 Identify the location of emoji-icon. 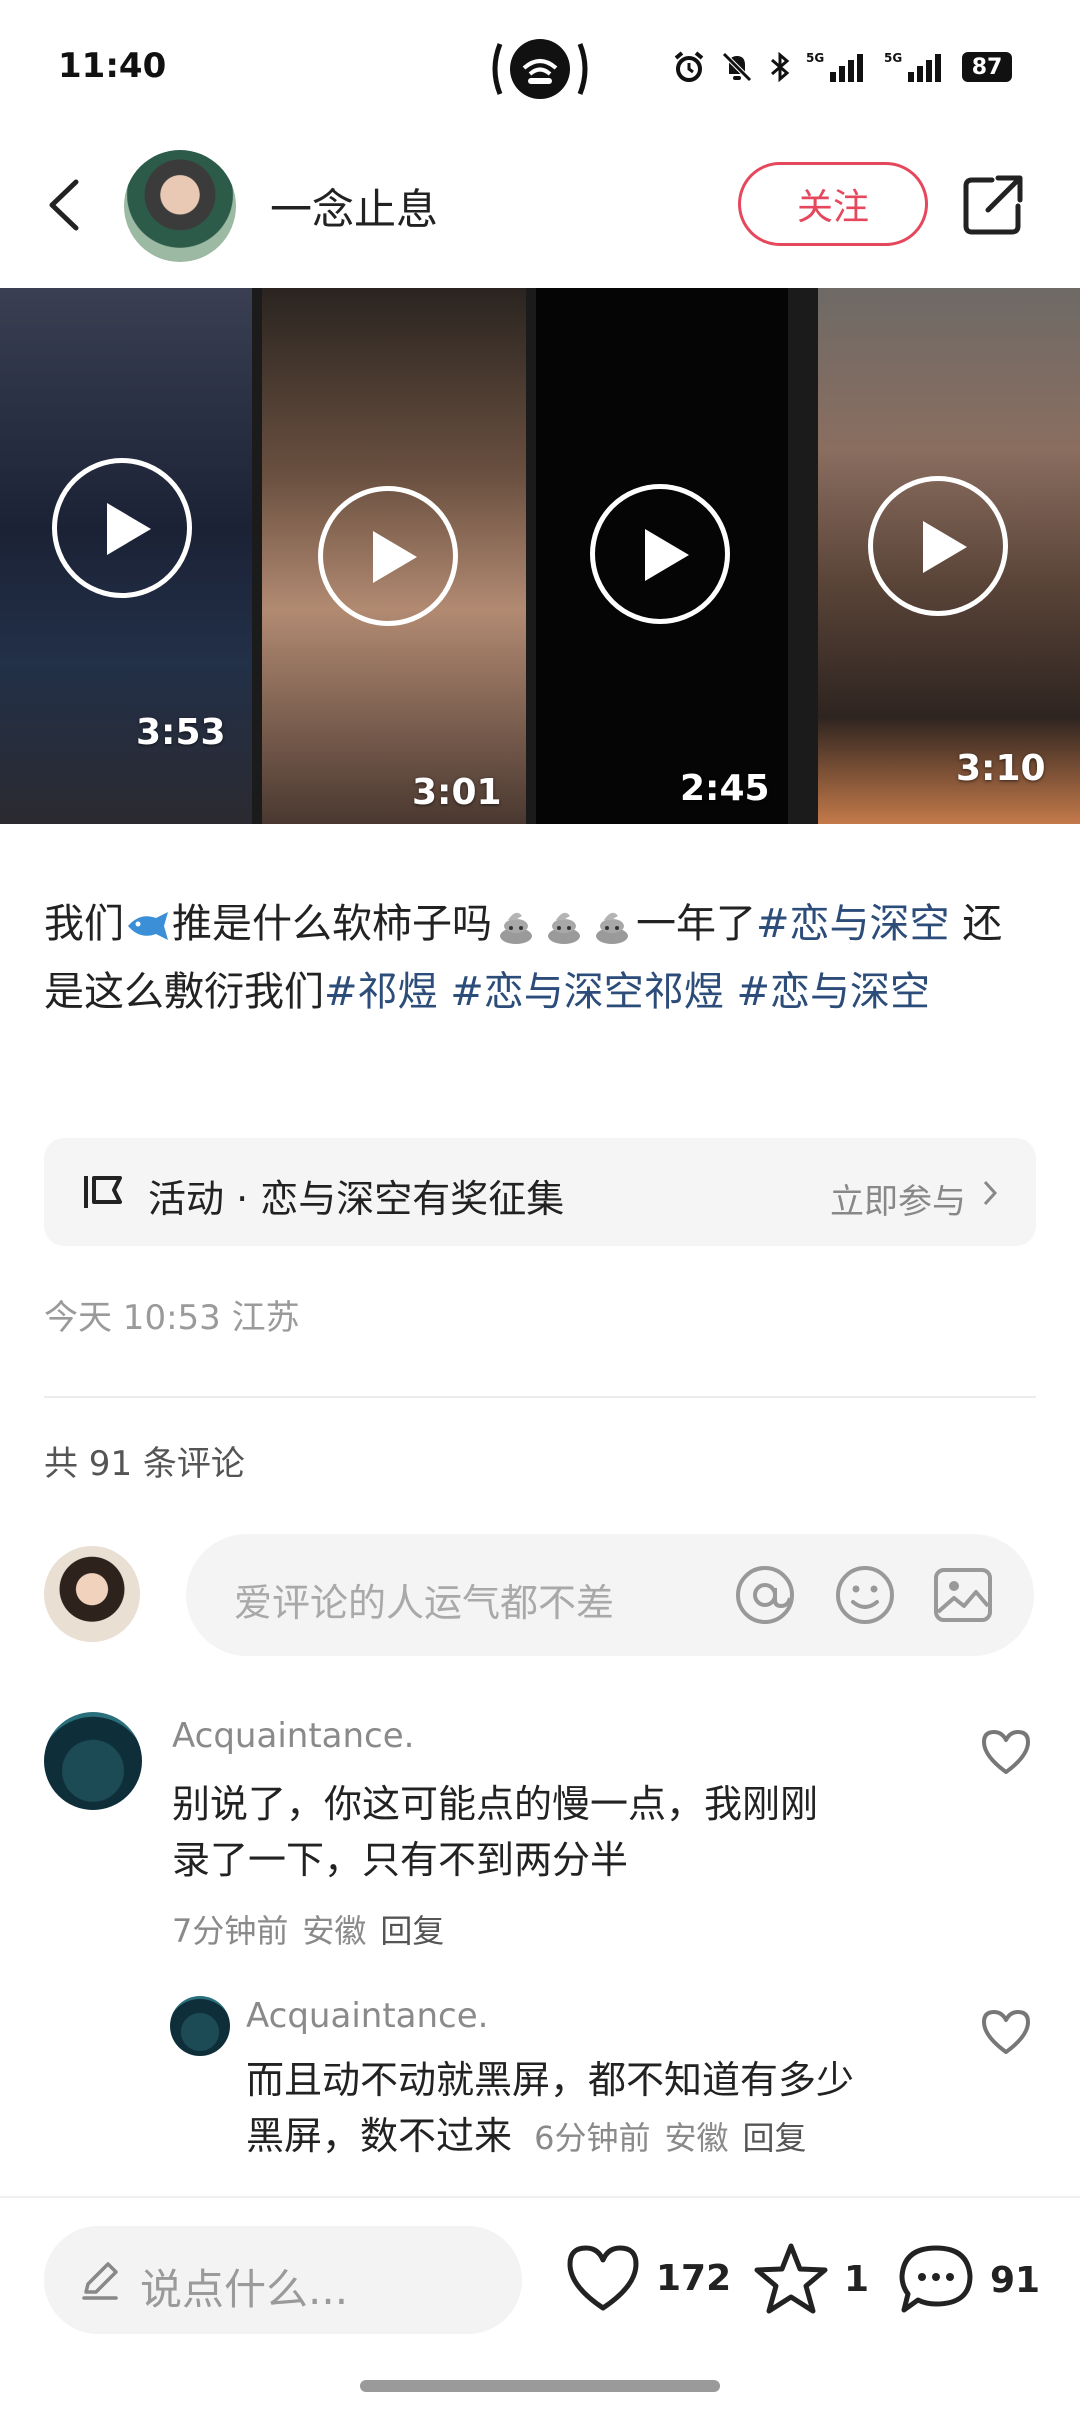
(865, 1595).